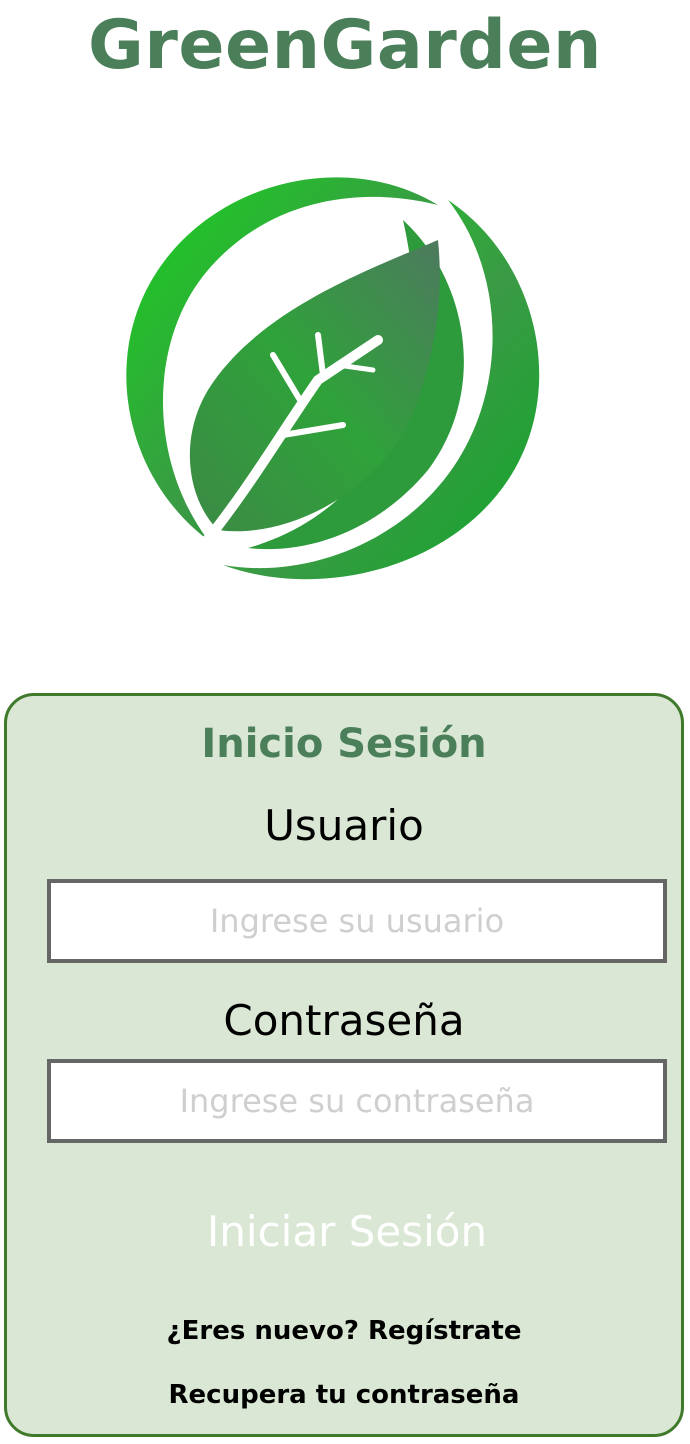 This screenshot has width=690, height=1444. What do you see at coordinates (344, 1331) in the screenshot?
I see `register-link: ¿Eres nuevo? Regístrate` at bounding box center [344, 1331].